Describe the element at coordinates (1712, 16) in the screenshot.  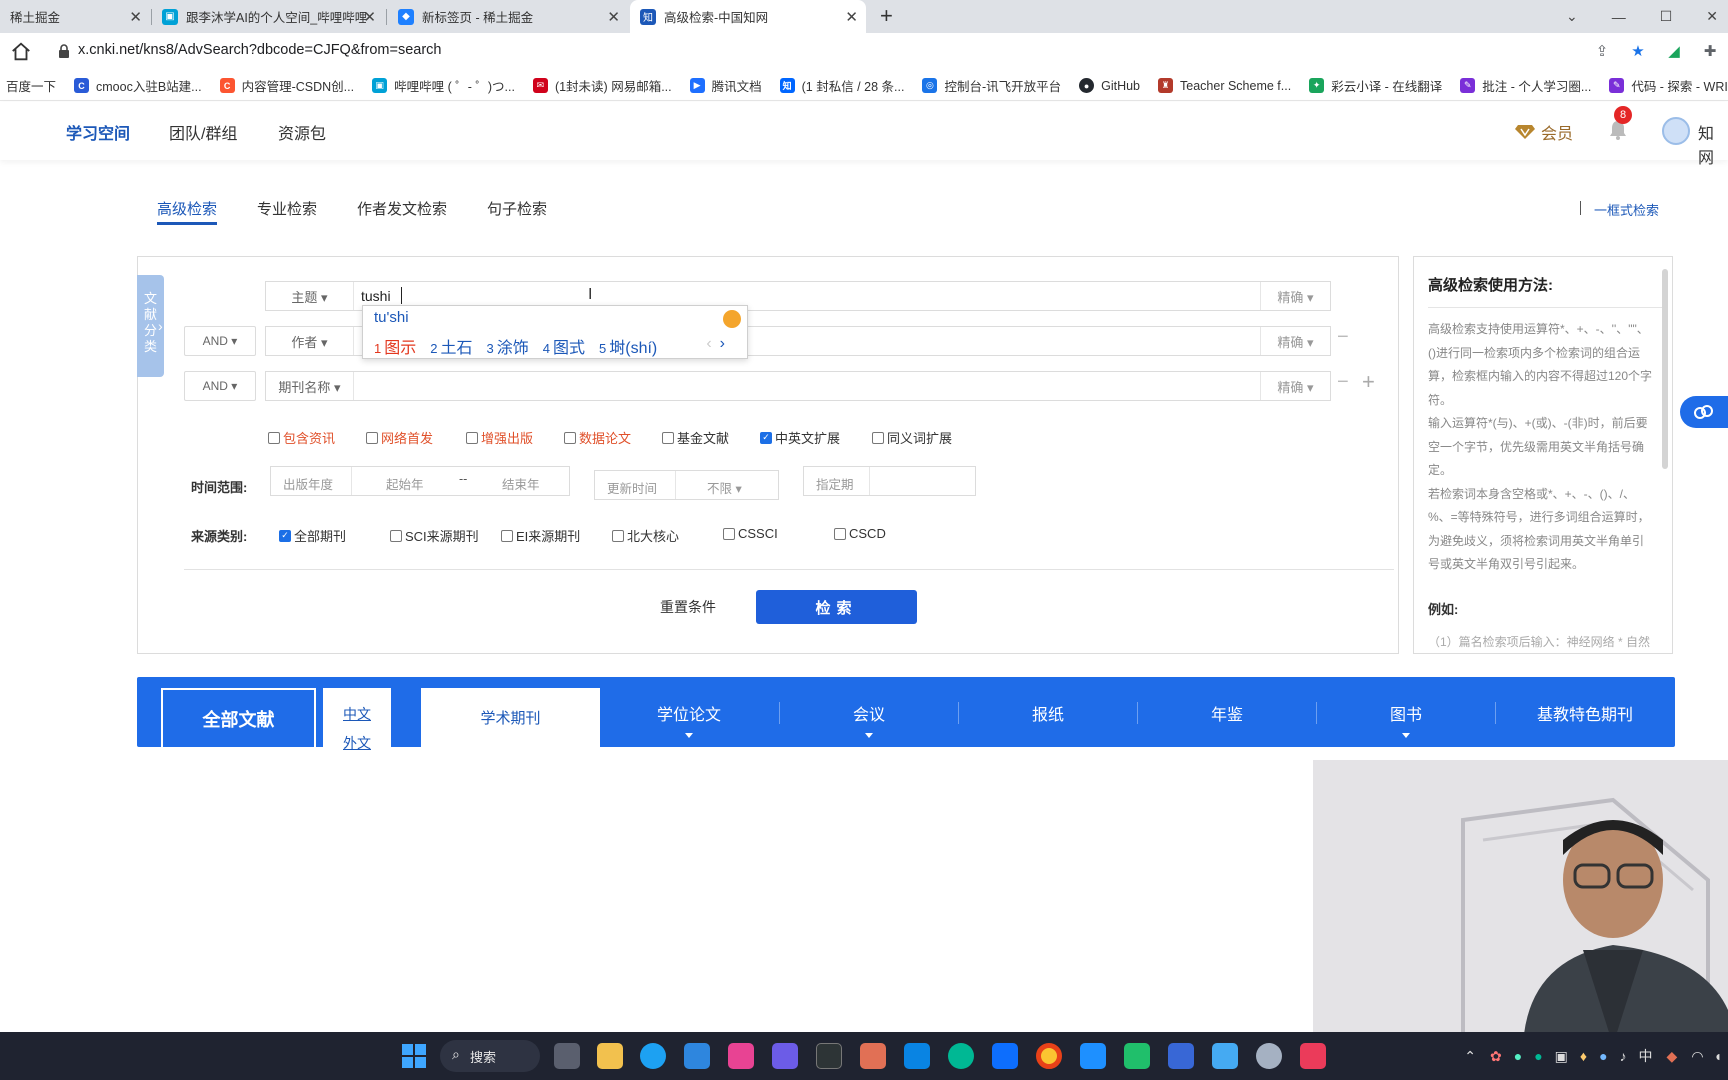
I see `window-close-icon: ✕` at that location.